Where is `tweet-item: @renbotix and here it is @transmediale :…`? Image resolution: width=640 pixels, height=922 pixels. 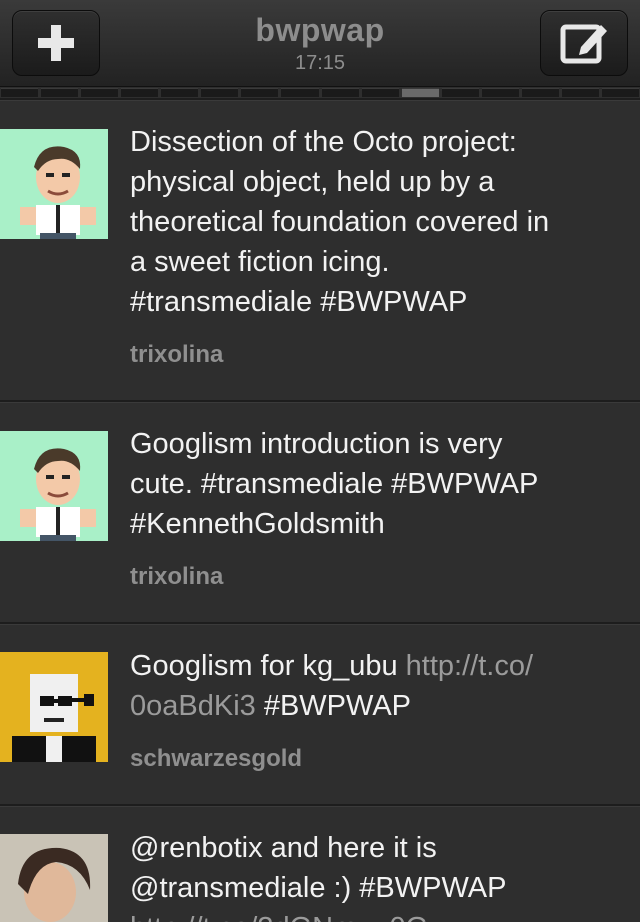
tweet-item: @renbotix and here it is @transmediale :… is located at coordinates (320, 863).